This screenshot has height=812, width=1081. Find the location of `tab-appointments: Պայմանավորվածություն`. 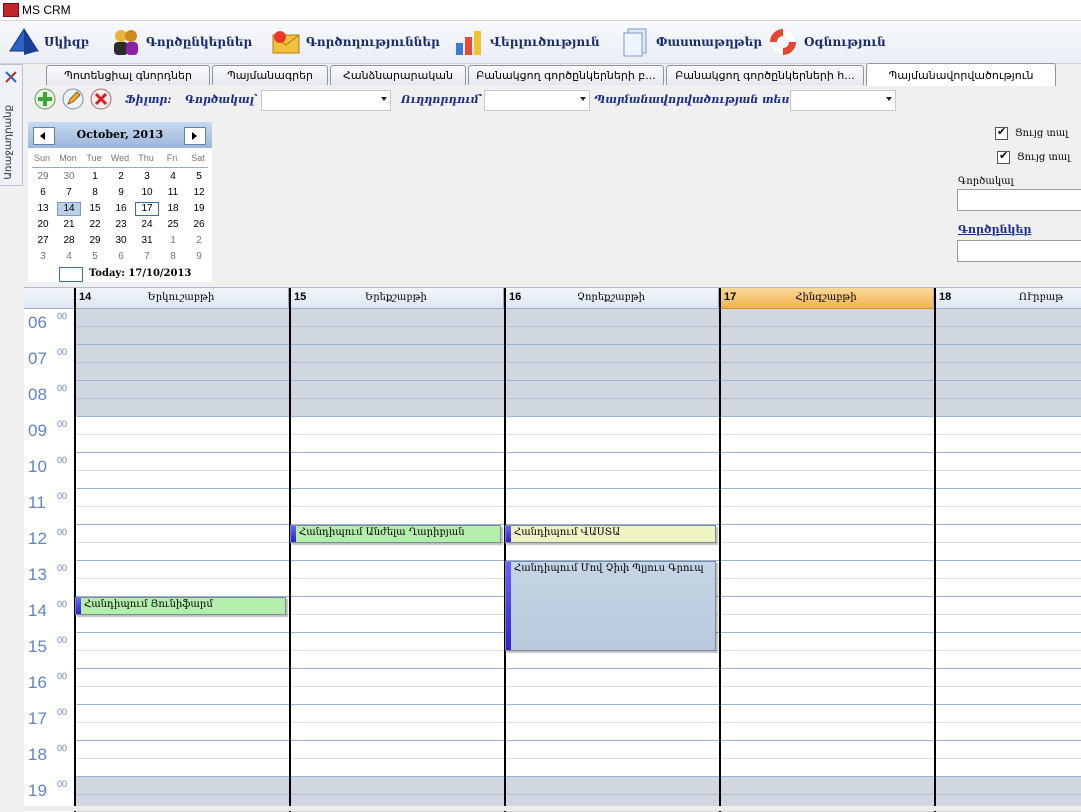

tab-appointments: Պայմանավորվածություն is located at coordinates (961, 74).